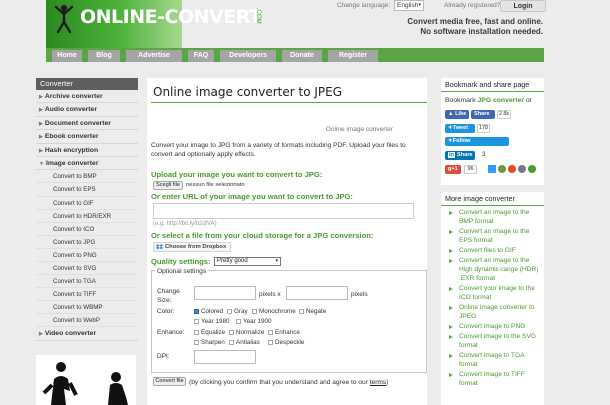 Image resolution: width=610 pixels, height=405 pixels. I want to click on bookmark-prefix: Bookmark, so click(460, 100).